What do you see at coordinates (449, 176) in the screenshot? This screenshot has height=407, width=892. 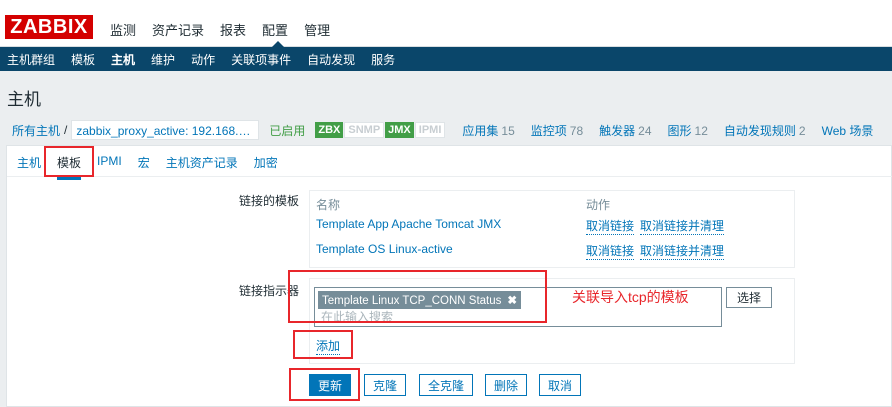 I see `tabs-divider` at bounding box center [449, 176].